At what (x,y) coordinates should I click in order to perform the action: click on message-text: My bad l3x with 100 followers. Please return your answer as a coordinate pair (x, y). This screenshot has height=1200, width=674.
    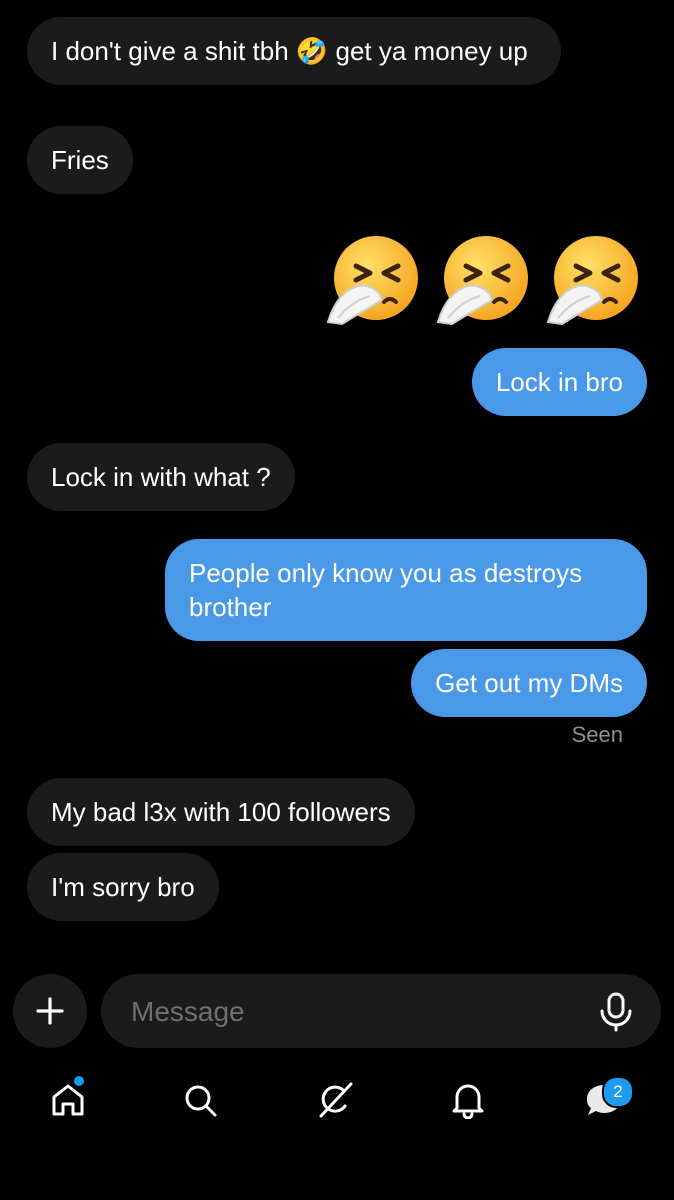
    Looking at the image, I should click on (221, 812).